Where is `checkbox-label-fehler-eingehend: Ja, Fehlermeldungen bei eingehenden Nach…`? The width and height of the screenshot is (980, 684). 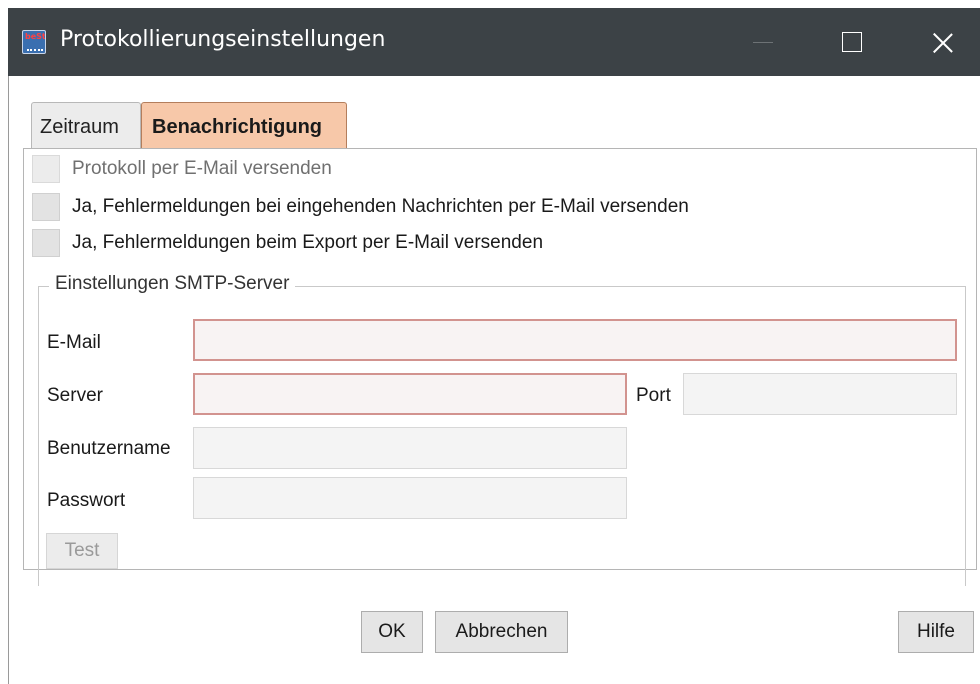 checkbox-label-fehler-eingehend: Ja, Fehlermeldungen bei eingehenden Nach… is located at coordinates (380, 206).